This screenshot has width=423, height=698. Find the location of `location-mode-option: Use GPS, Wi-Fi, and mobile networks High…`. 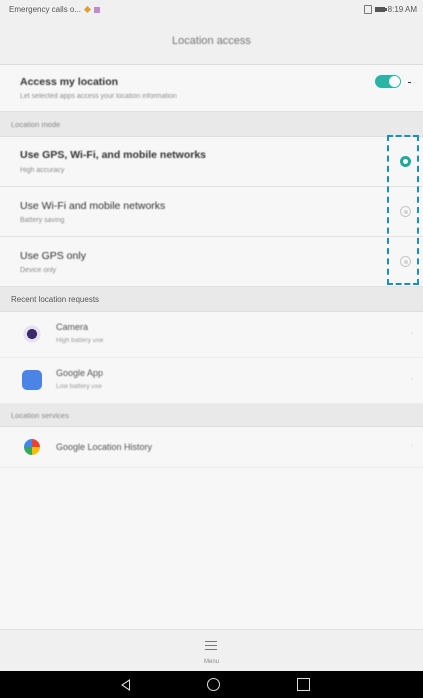

location-mode-option: Use GPS, Wi-Fi, and mobile networks High… is located at coordinates (211, 162).